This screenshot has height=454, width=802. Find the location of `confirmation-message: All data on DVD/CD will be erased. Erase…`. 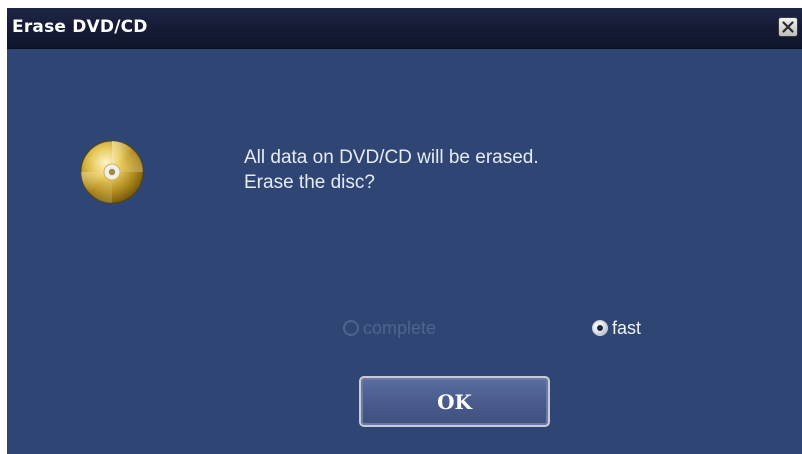

confirmation-message: All data on DVD/CD will be erased. Erase… is located at coordinates (391, 170).